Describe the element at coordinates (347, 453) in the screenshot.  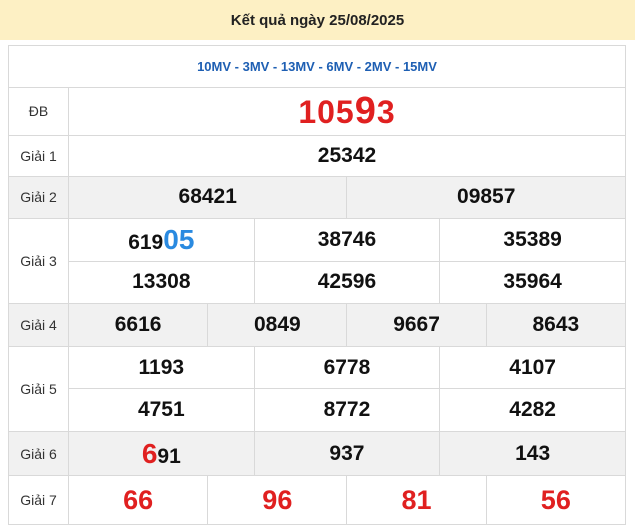
I see `prize-6-value: 937` at that location.